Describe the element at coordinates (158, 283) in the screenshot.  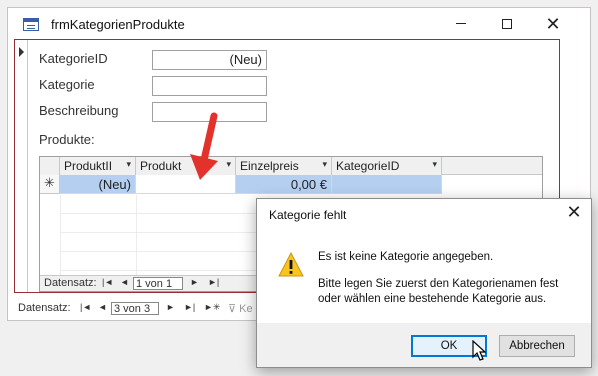
I see `current-record-input: 1 von 1` at that location.